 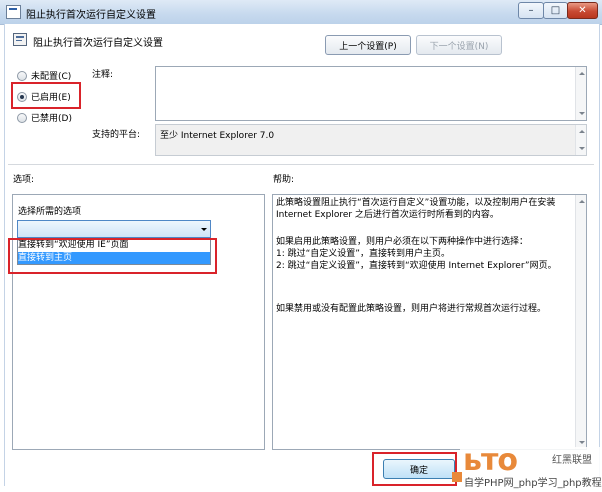 I want to click on minimize-button: –, so click(x=531, y=10).